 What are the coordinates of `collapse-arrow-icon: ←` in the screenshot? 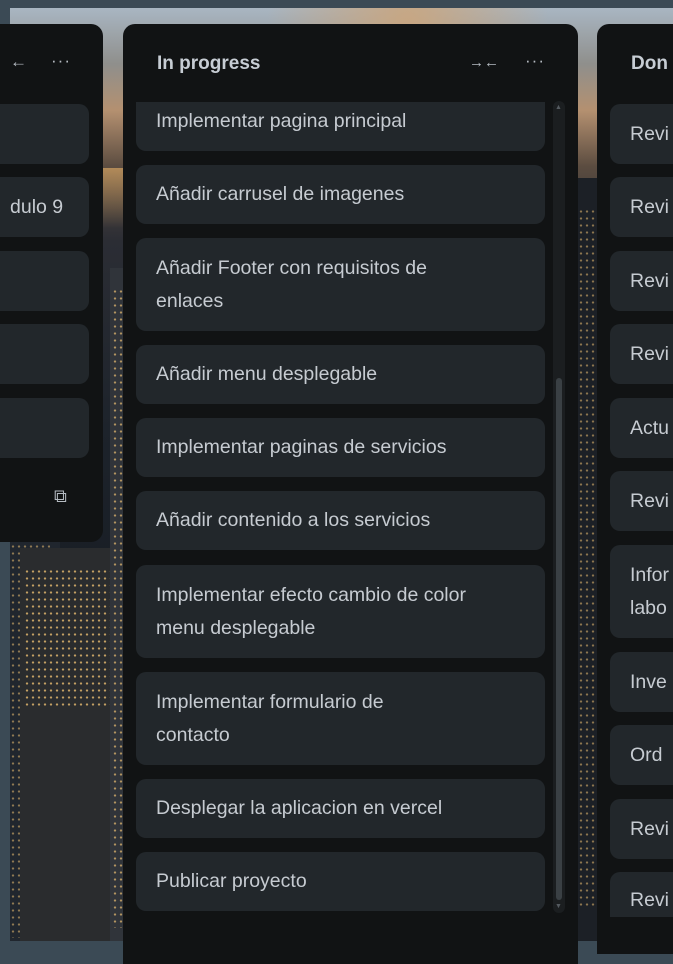 It's located at (18, 62).